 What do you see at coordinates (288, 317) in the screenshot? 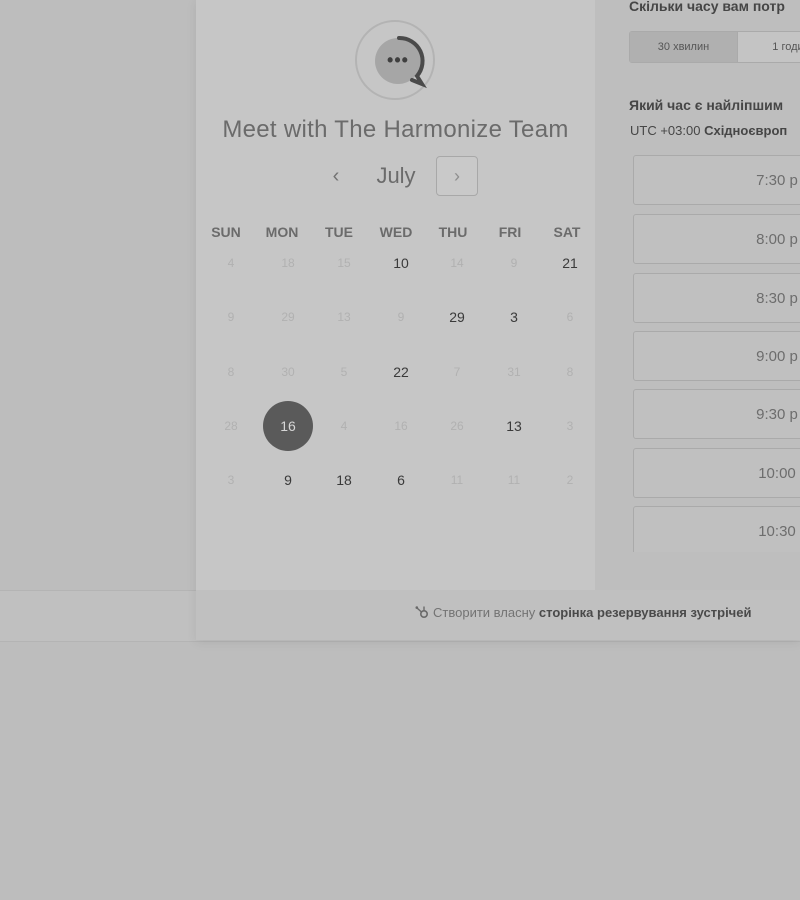
I see `calendar-day-unavailable: 29` at bounding box center [288, 317].